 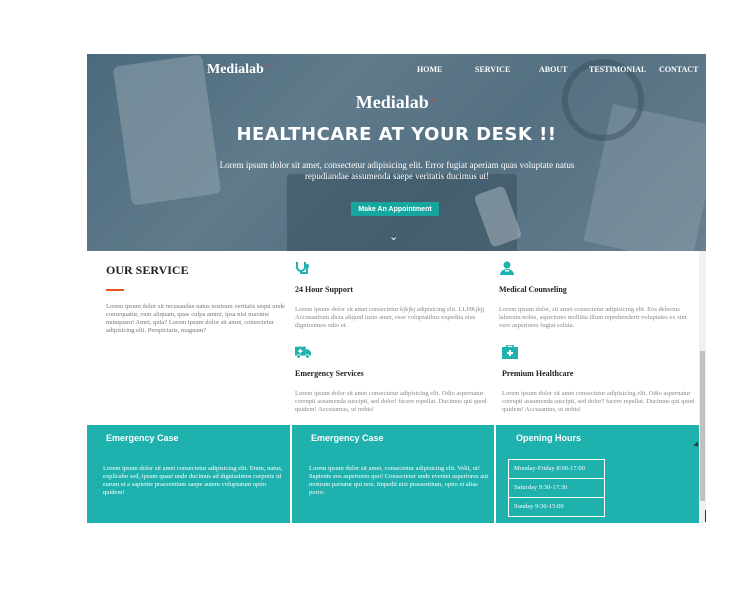 I want to click on nav-home: HOME, so click(x=429, y=69).